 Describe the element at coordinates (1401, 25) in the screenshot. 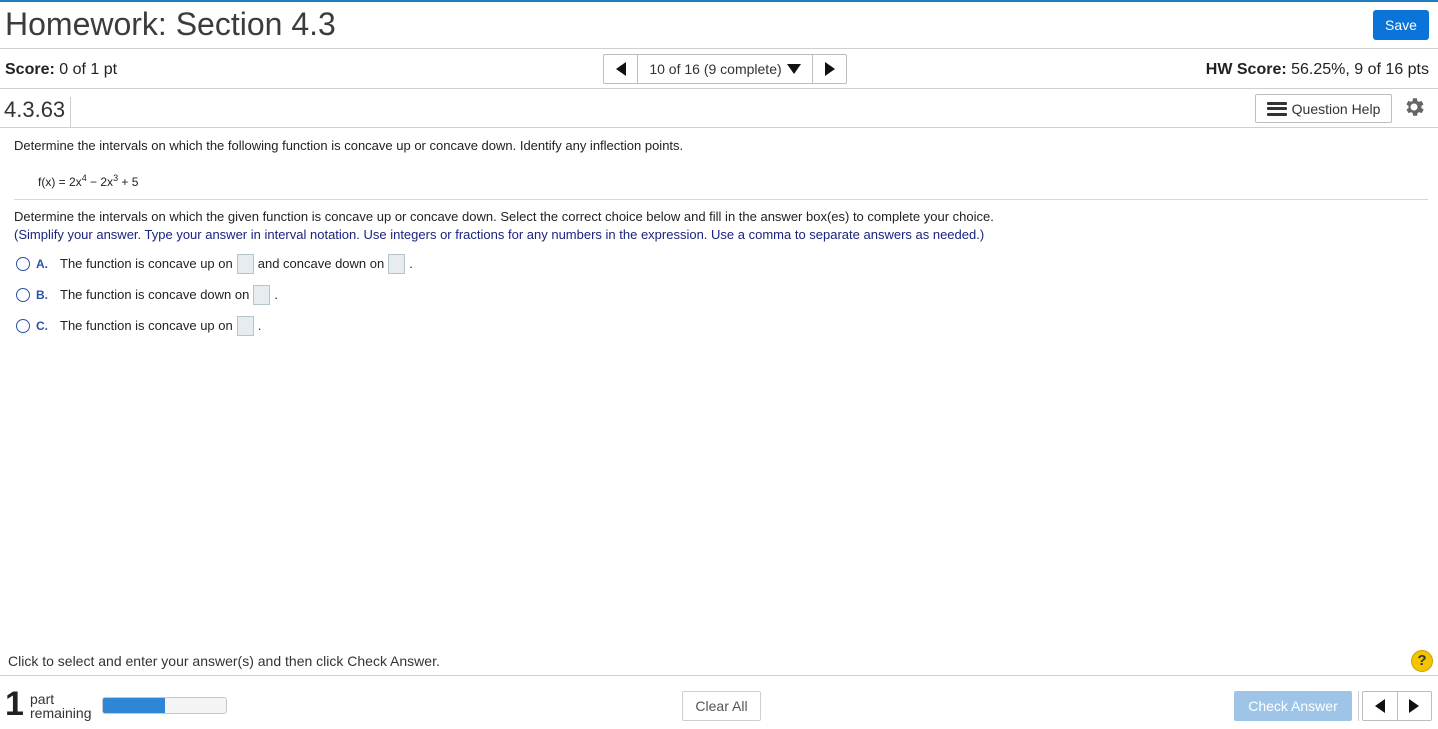

I see `save-button: Save` at that location.